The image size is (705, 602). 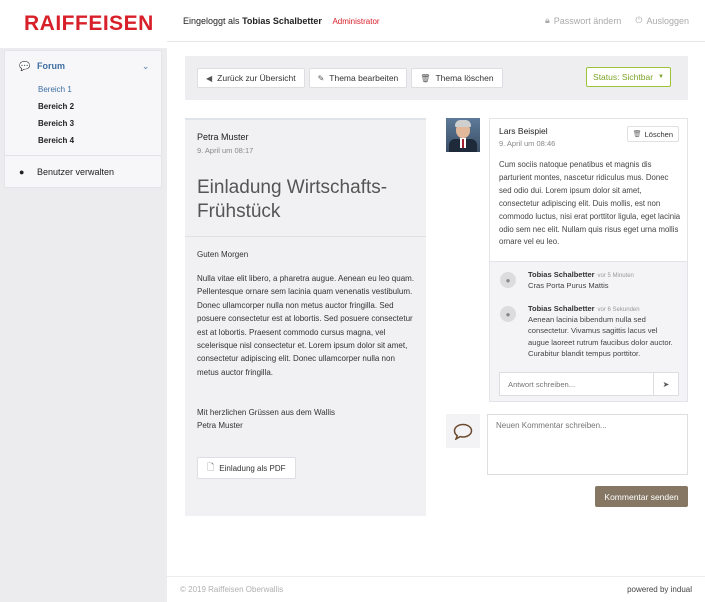 I want to click on reply-box: ➤, so click(x=589, y=384).